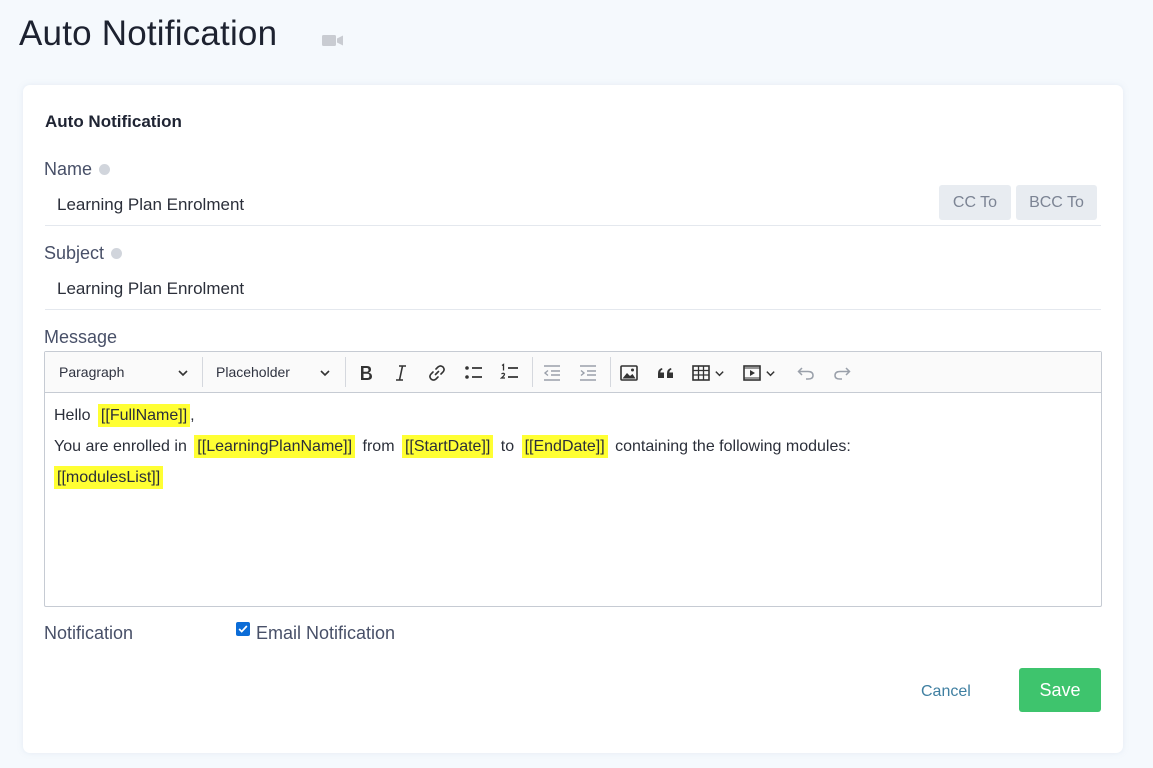 Image resolution: width=1153 pixels, height=768 pixels. I want to click on table-icon, so click(701, 373).